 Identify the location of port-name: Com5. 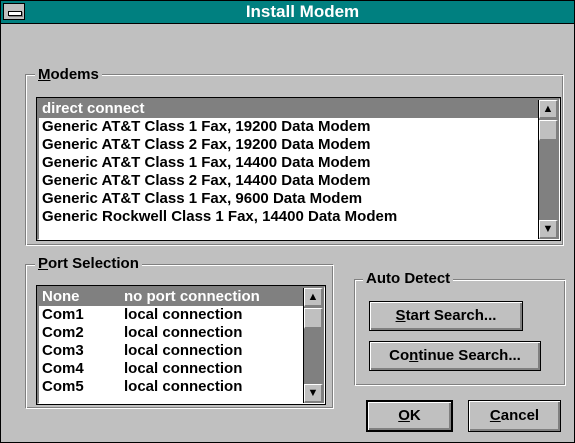
(63, 386).